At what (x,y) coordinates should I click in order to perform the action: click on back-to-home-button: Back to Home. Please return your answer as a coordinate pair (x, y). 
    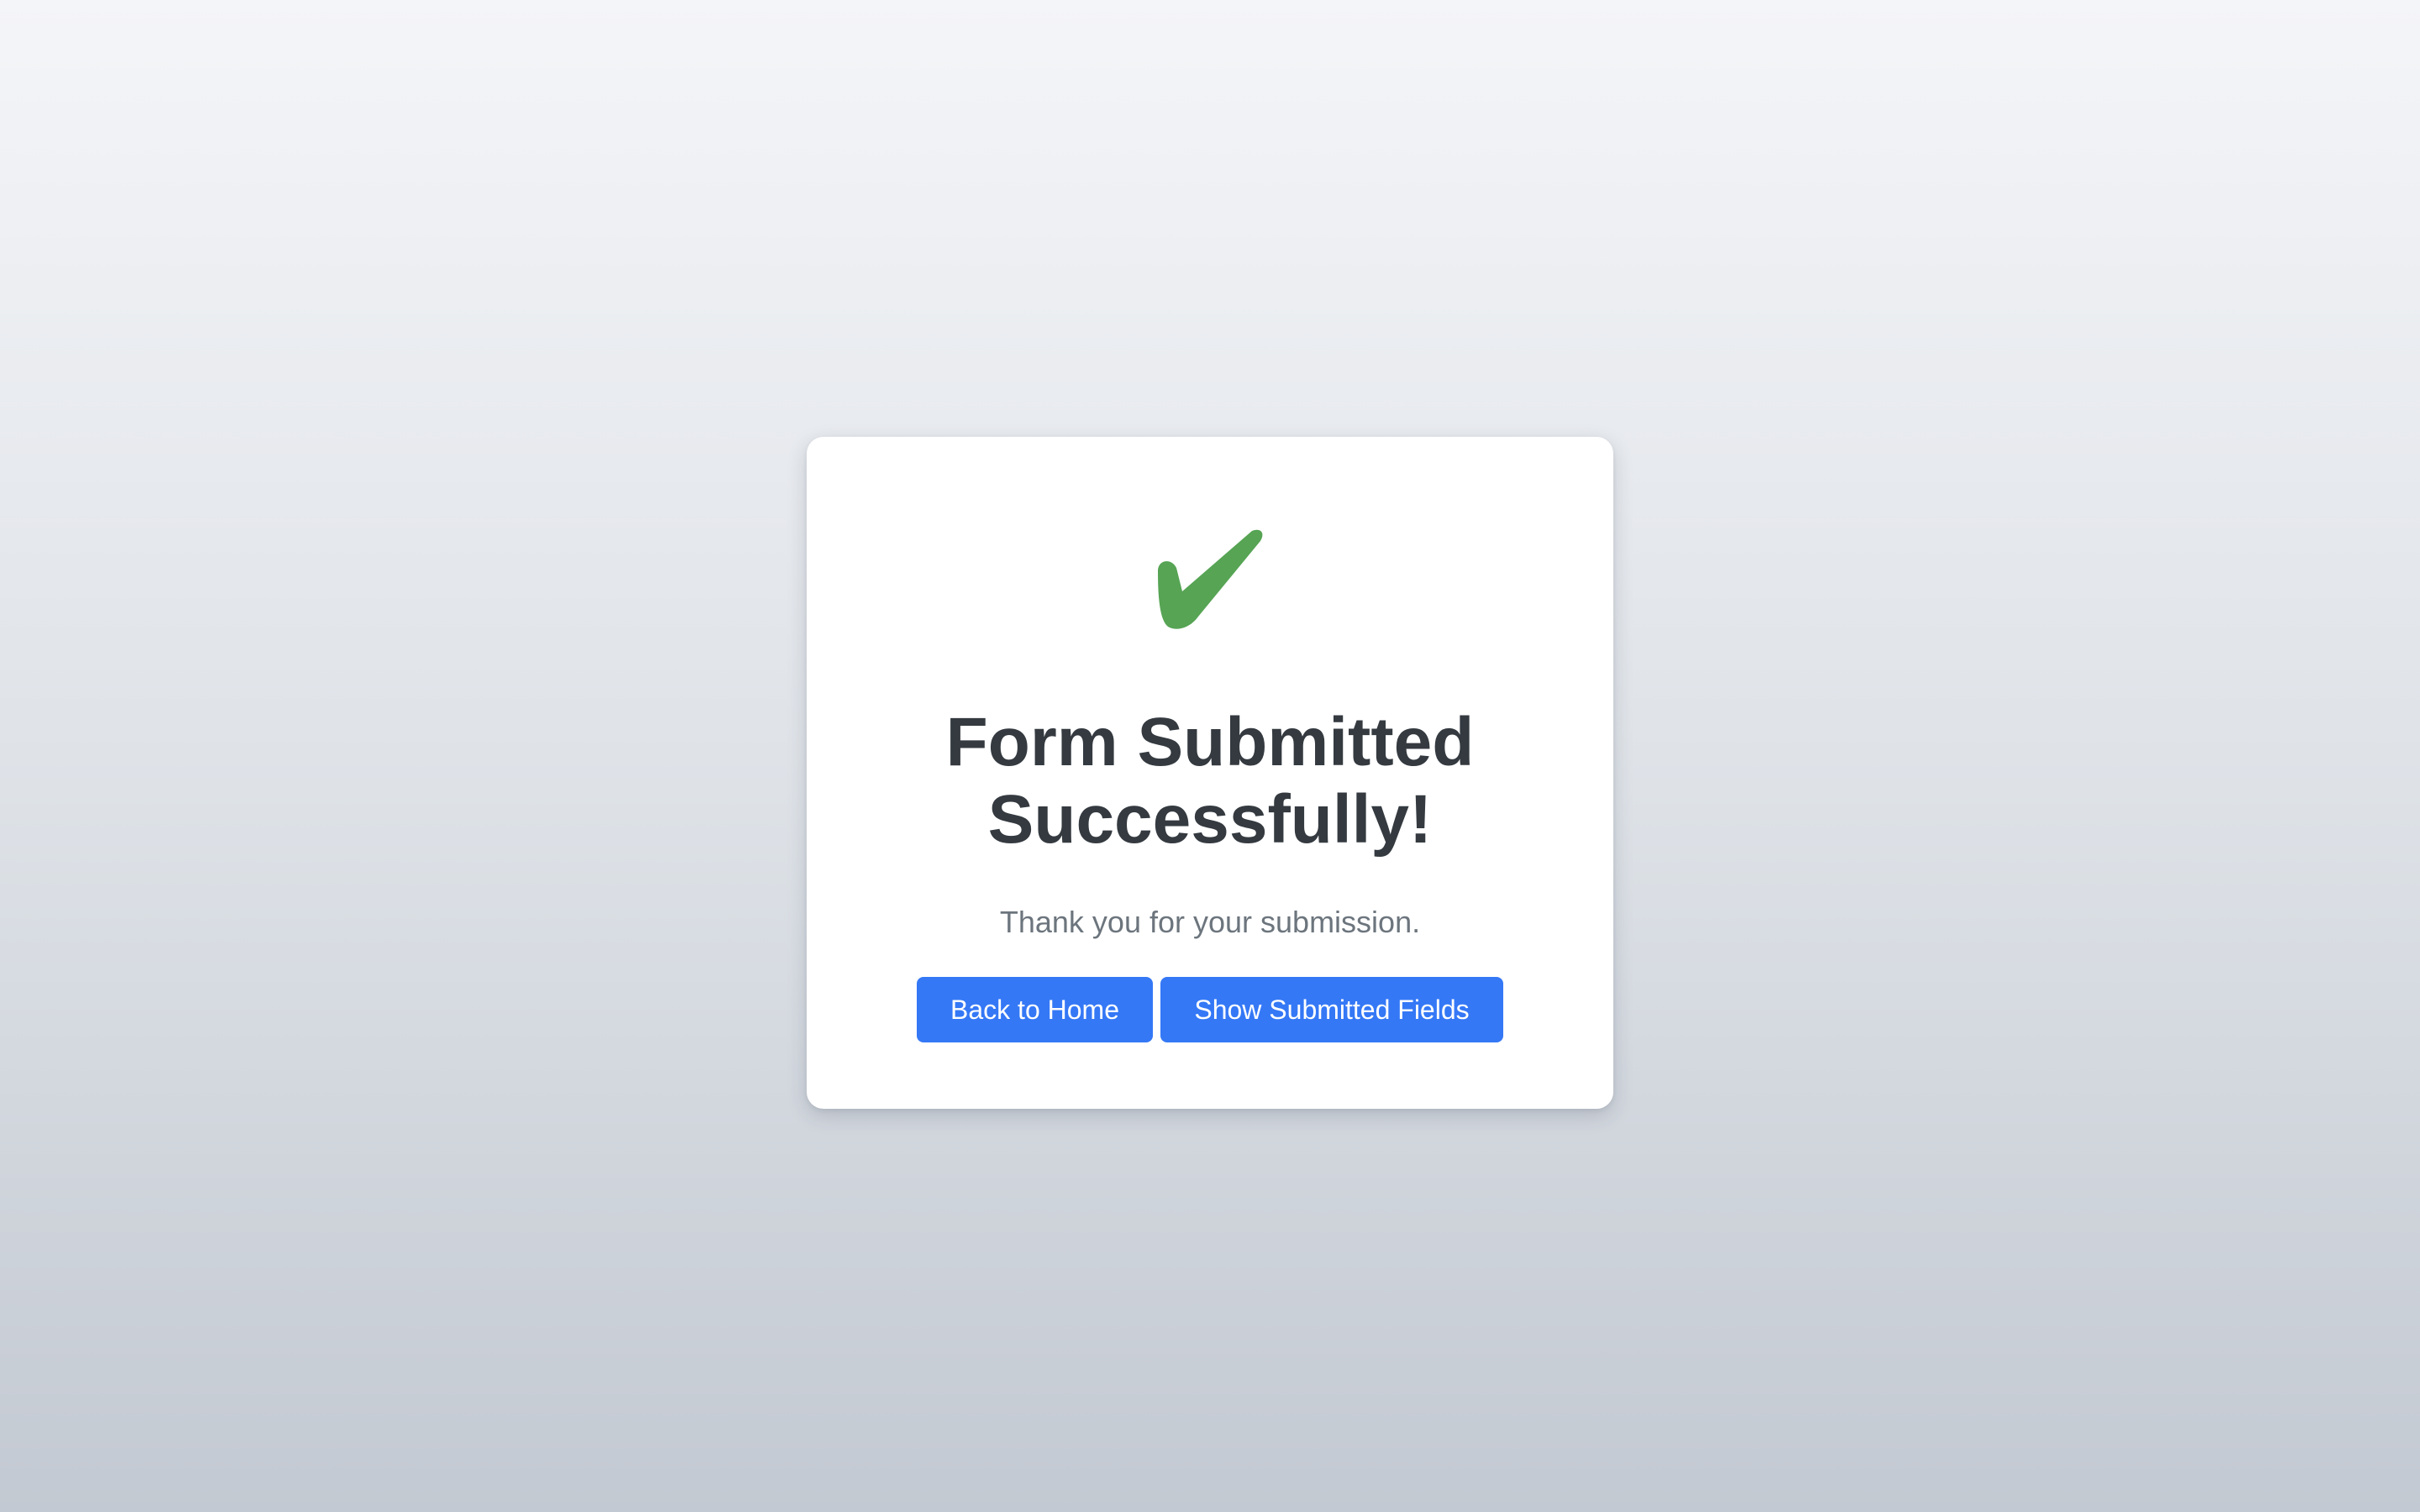
    Looking at the image, I should click on (1035, 1009).